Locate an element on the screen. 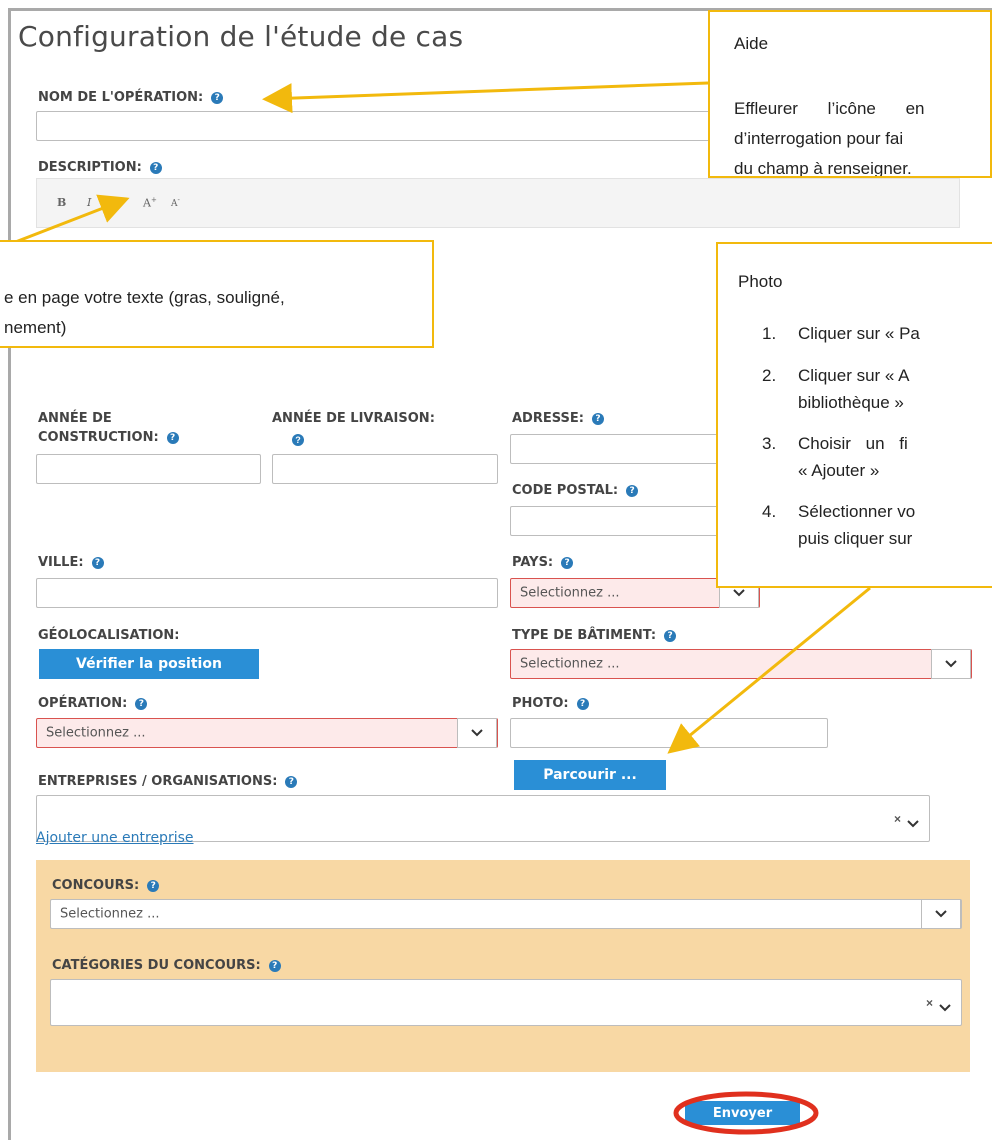 This screenshot has width=992, height=1140. callout-photo-step-3: 3. Choisir un fi is located at coordinates (835, 443).